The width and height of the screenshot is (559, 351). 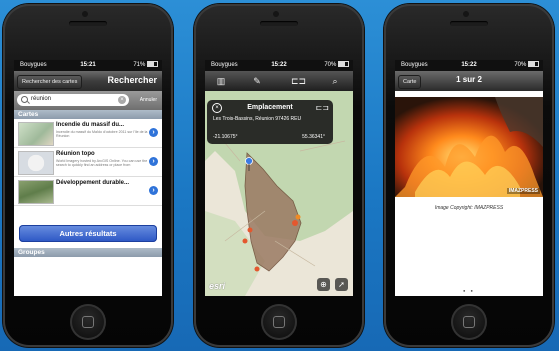 I want to click on callout-latitude: -21.10675°, so click(x=225, y=137).